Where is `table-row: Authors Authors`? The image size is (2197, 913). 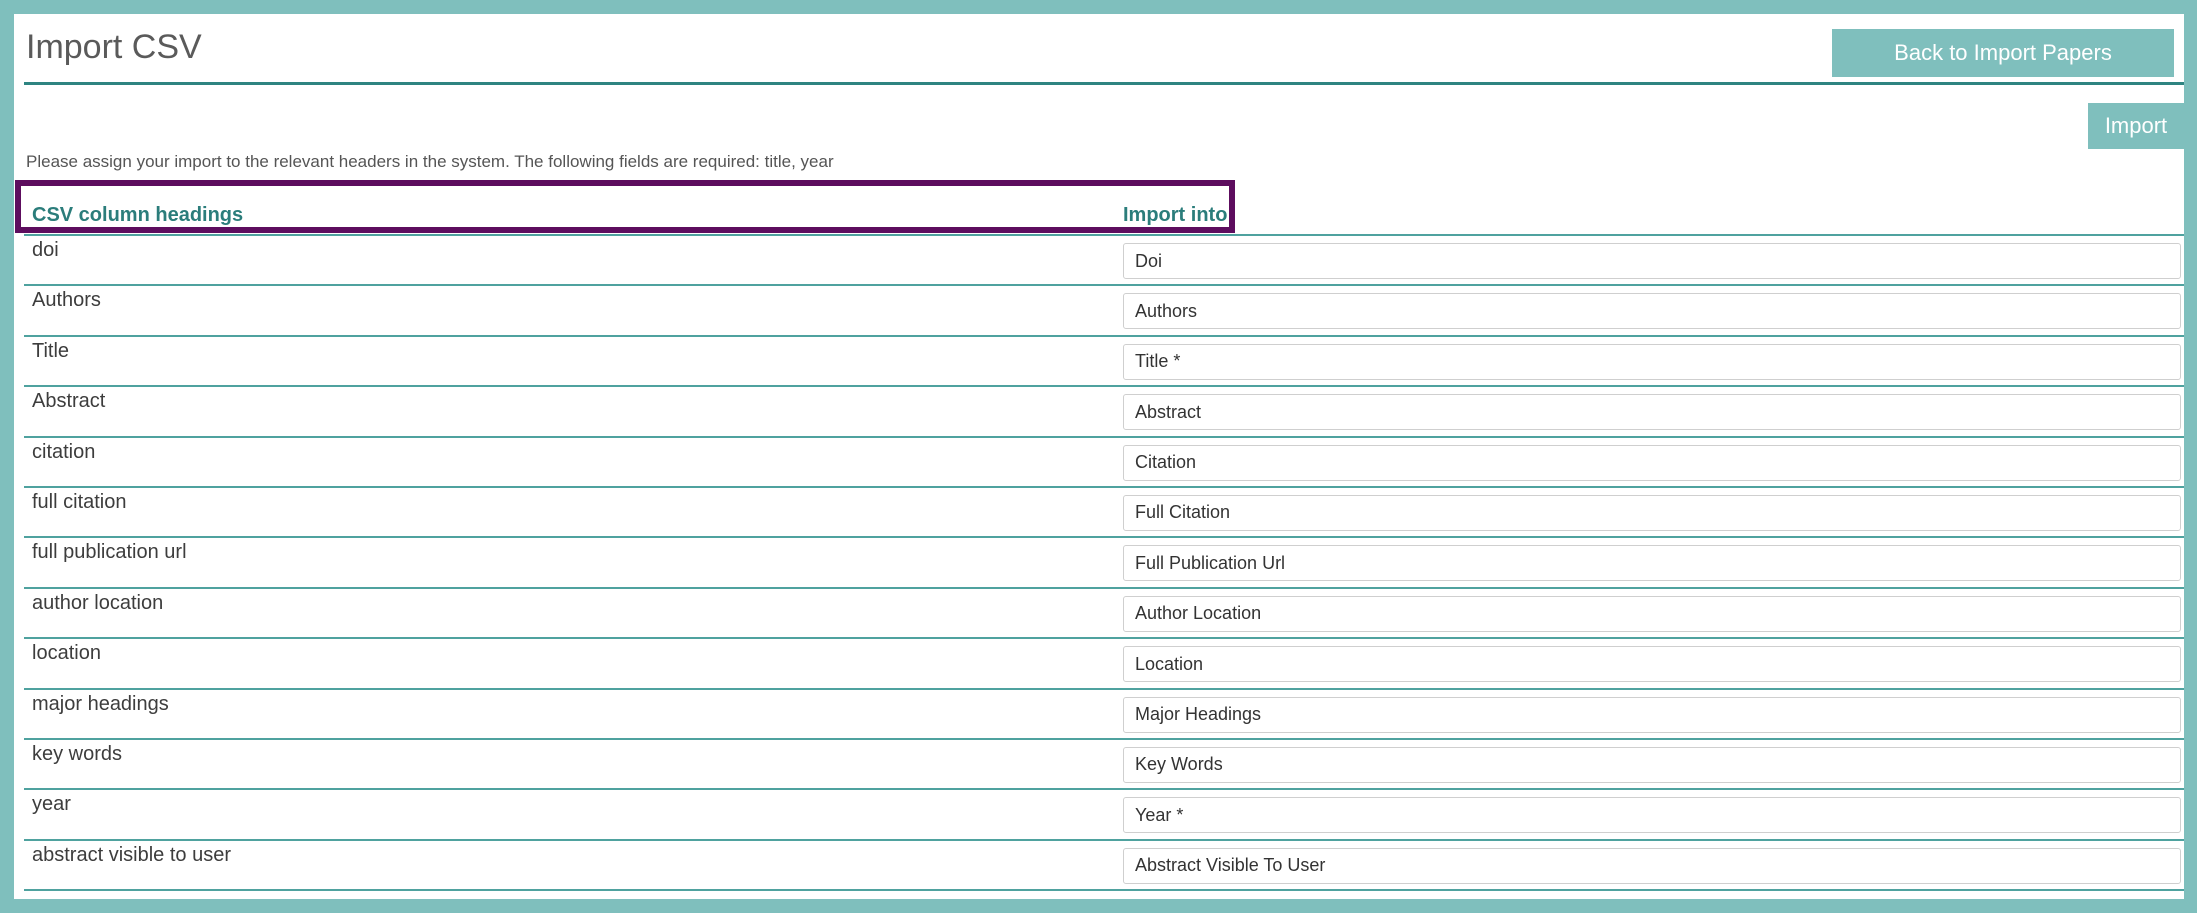 table-row: Authors Authors is located at coordinates (1104, 311).